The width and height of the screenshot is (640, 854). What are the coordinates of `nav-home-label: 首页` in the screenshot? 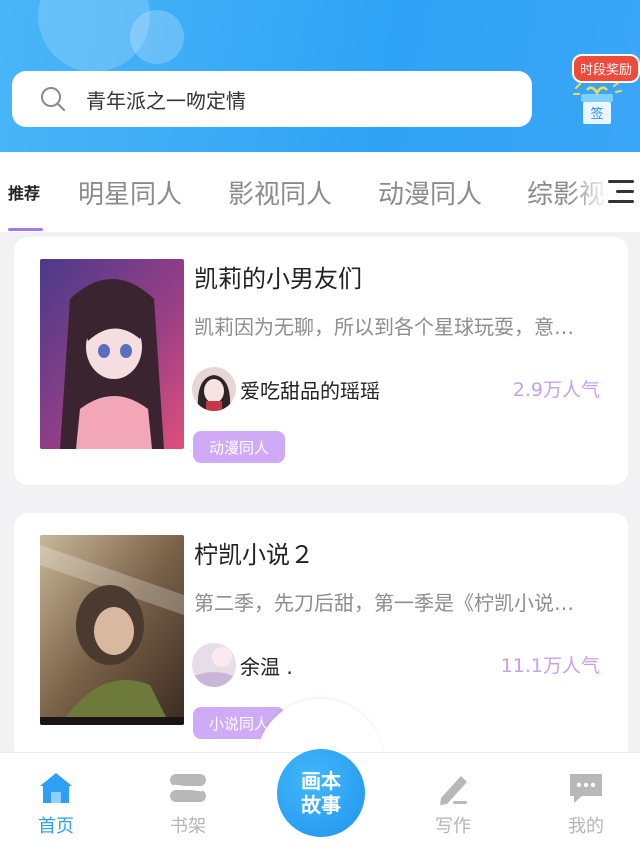 It's located at (56, 826).